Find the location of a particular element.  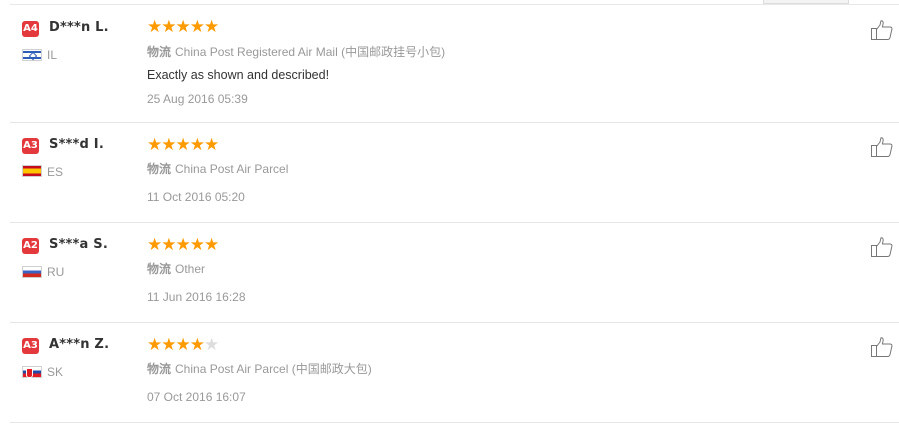

israel-flag-icon is located at coordinates (32, 55).